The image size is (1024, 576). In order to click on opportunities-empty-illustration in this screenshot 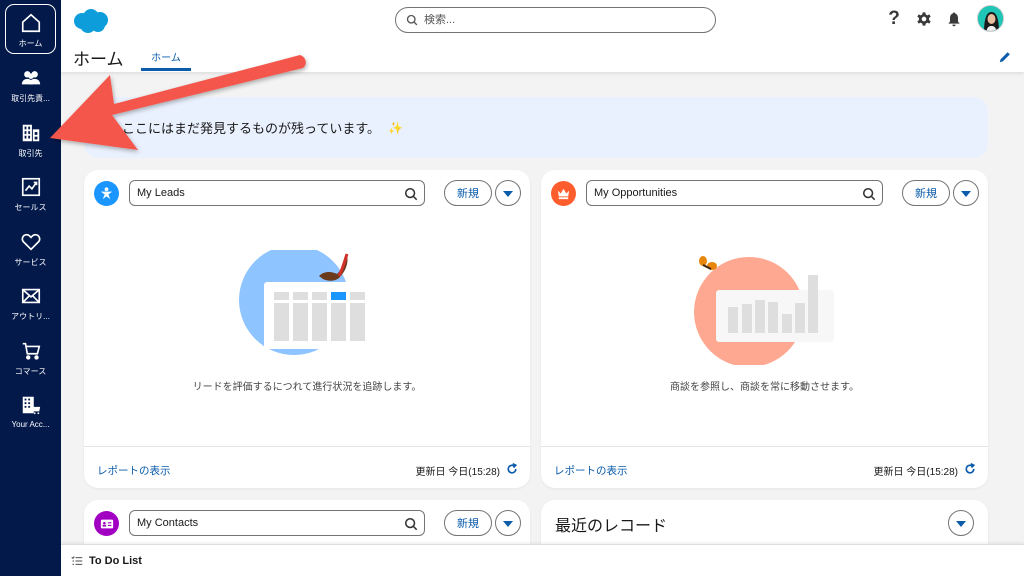, I will do `click(764, 310)`.